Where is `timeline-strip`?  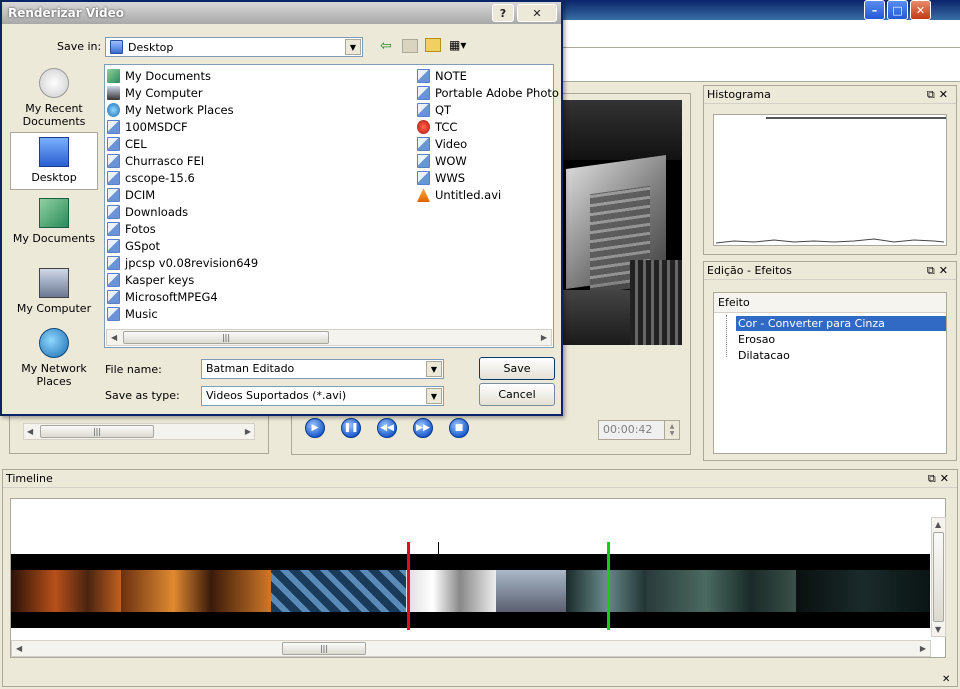 timeline-strip is located at coordinates (470, 591).